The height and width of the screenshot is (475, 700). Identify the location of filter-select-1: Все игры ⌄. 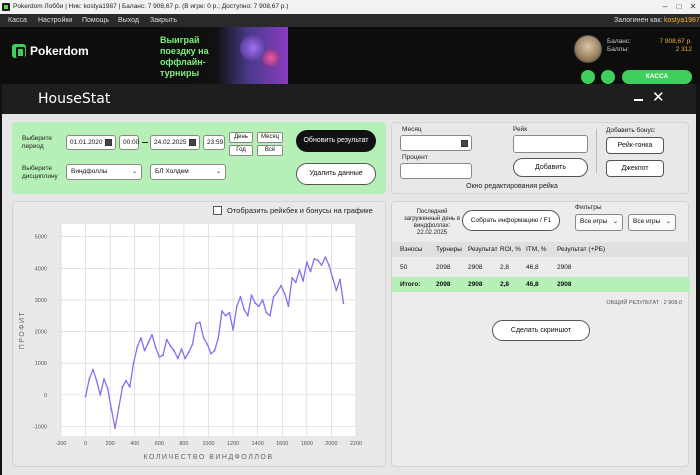
(599, 222).